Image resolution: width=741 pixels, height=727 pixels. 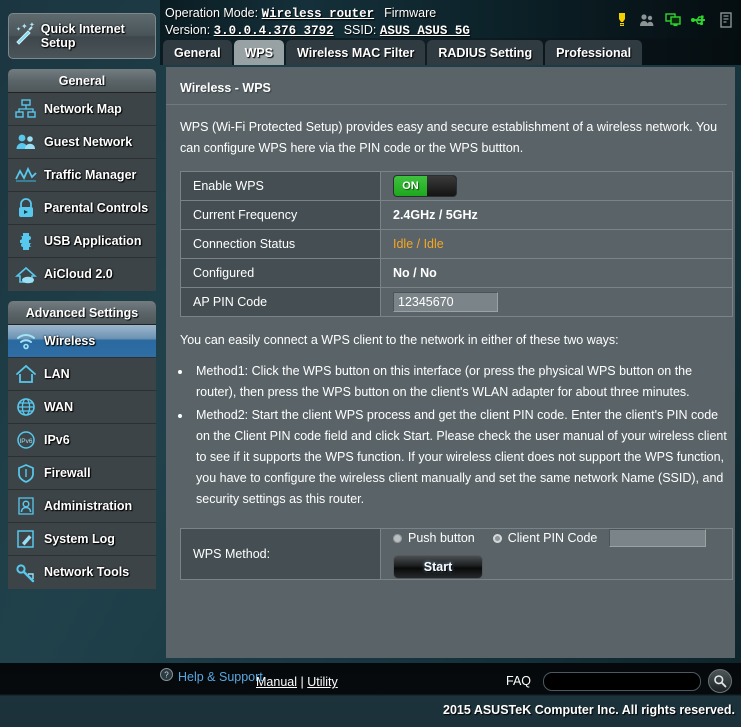 What do you see at coordinates (322, 682) in the screenshot?
I see `utility-link: Utility` at bounding box center [322, 682].